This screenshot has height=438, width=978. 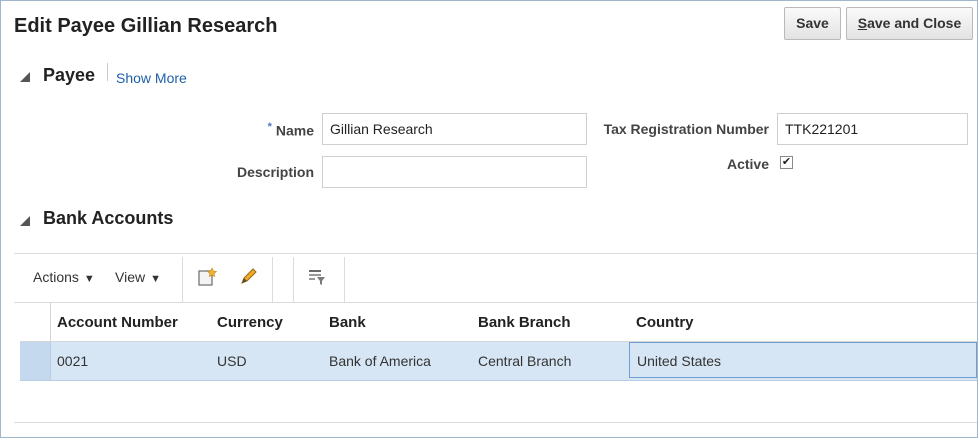 What do you see at coordinates (679, 361) in the screenshot?
I see `cell-country: United States` at bounding box center [679, 361].